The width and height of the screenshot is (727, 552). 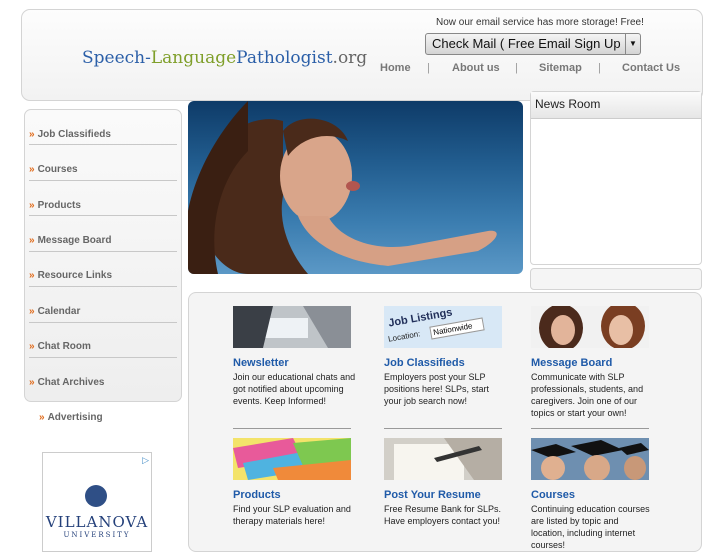 I want to click on nav-about-link: About us, so click(x=476, y=68).